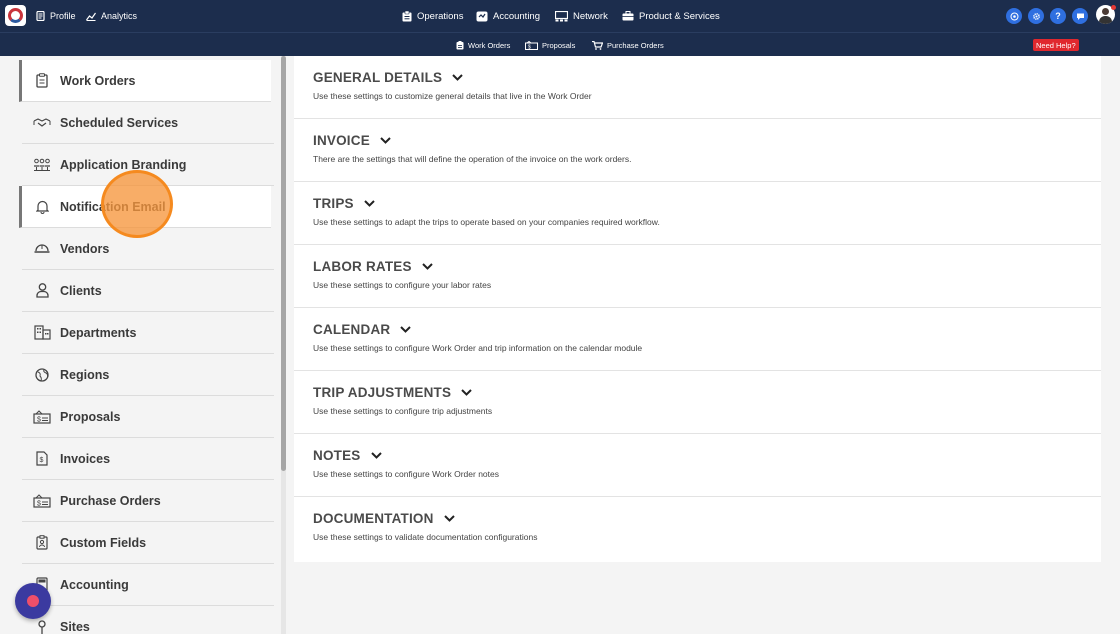 This screenshot has height=634, width=1120. I want to click on sidebar-item-label: Custom Fields, so click(103, 542).